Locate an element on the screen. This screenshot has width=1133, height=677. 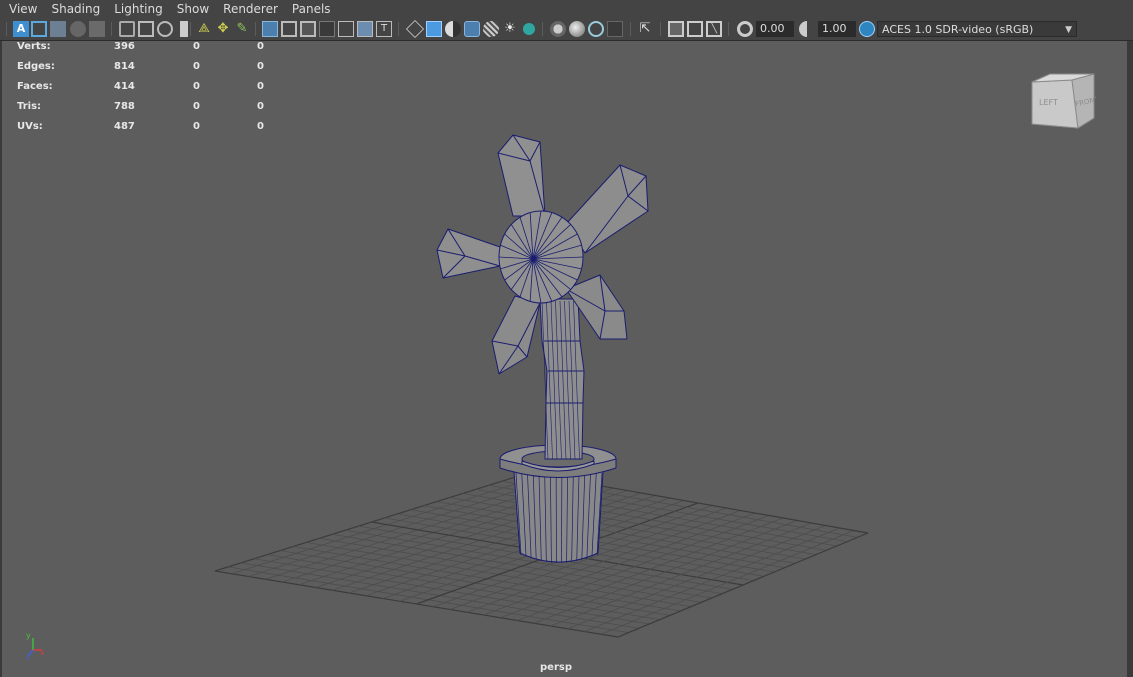
paint-icon: ✎ is located at coordinates (242, 29).